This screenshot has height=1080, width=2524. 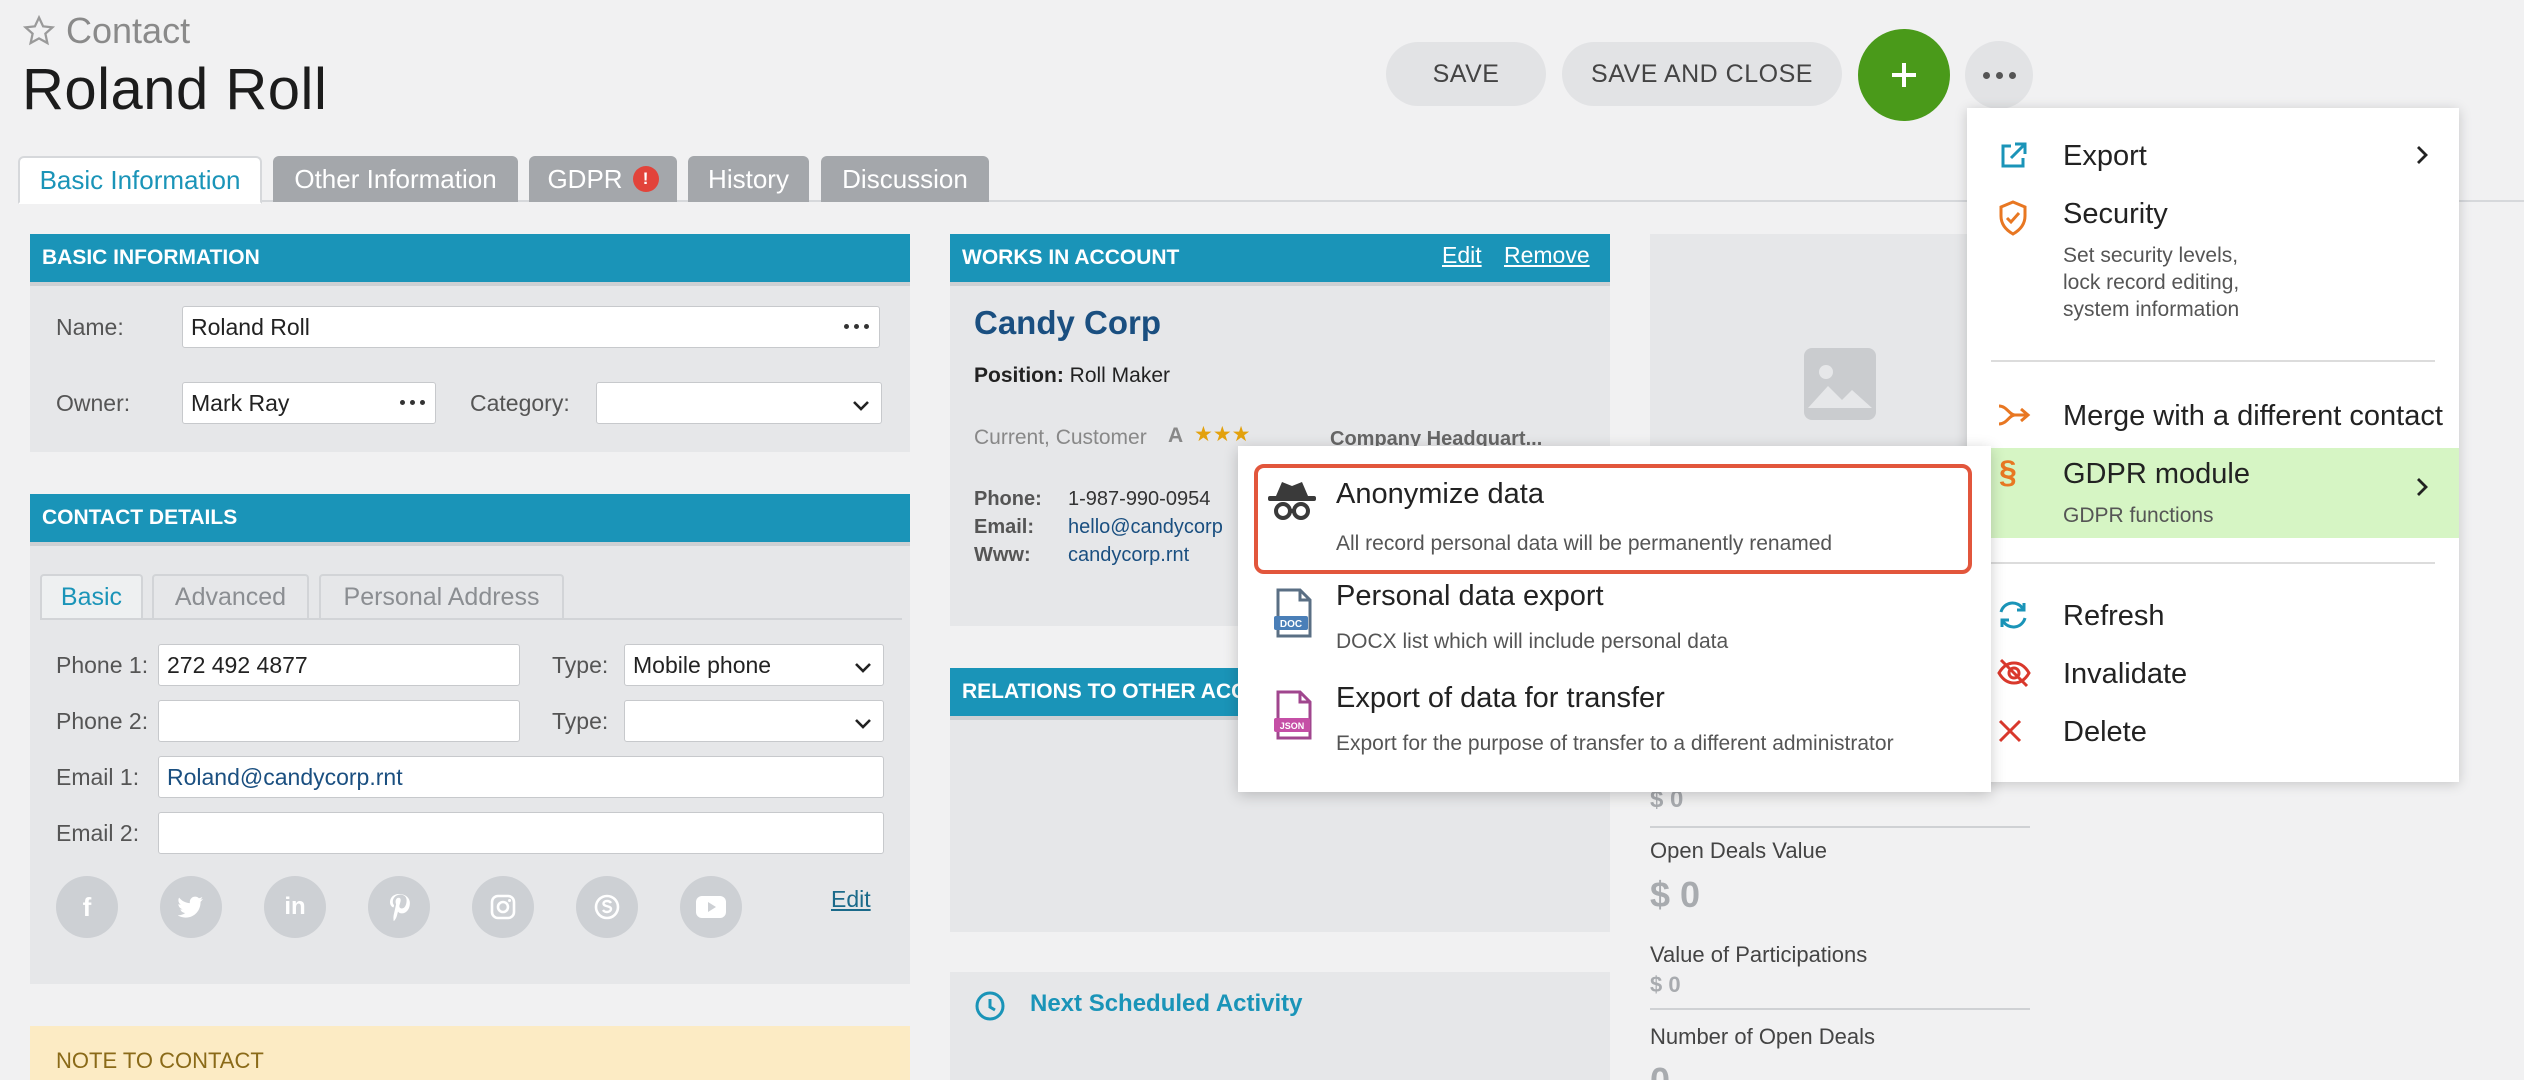 What do you see at coordinates (87, 907) in the screenshot?
I see `facebook-icon: f` at bounding box center [87, 907].